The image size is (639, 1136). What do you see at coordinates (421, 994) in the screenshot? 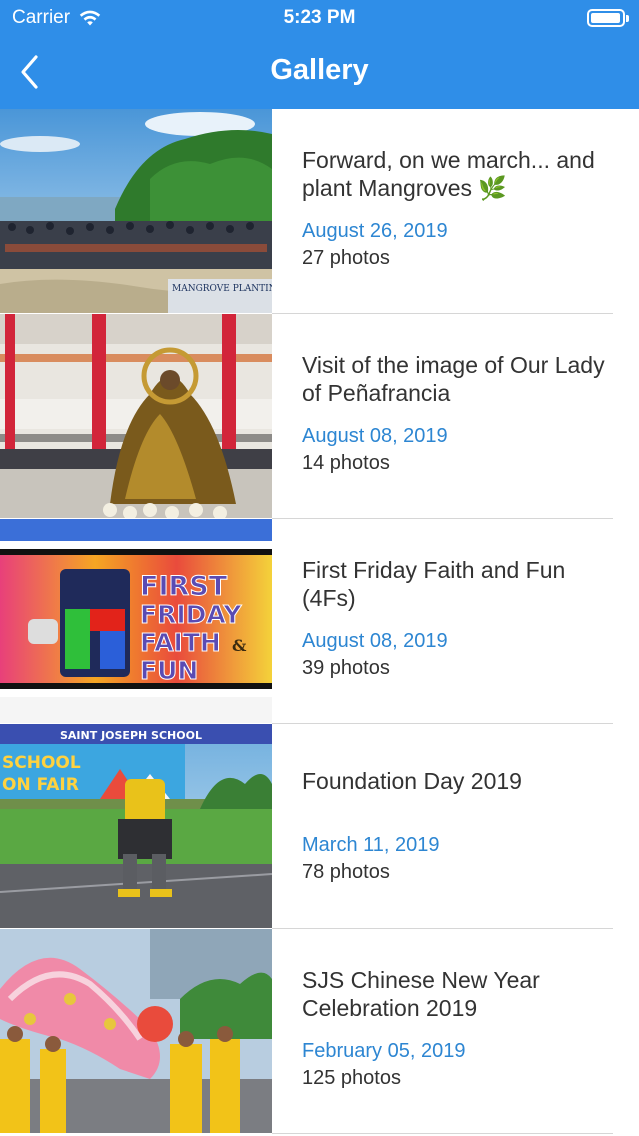
I see `album-title: SJS Chinese New Year Celebration 2019` at bounding box center [421, 994].